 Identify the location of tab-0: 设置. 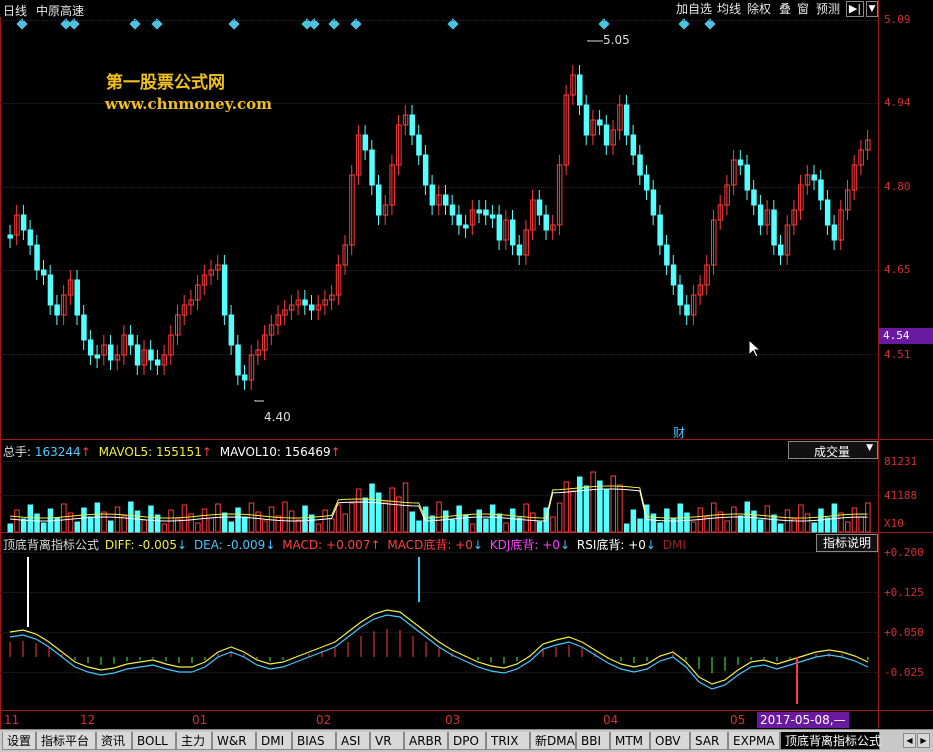
(19, 741).